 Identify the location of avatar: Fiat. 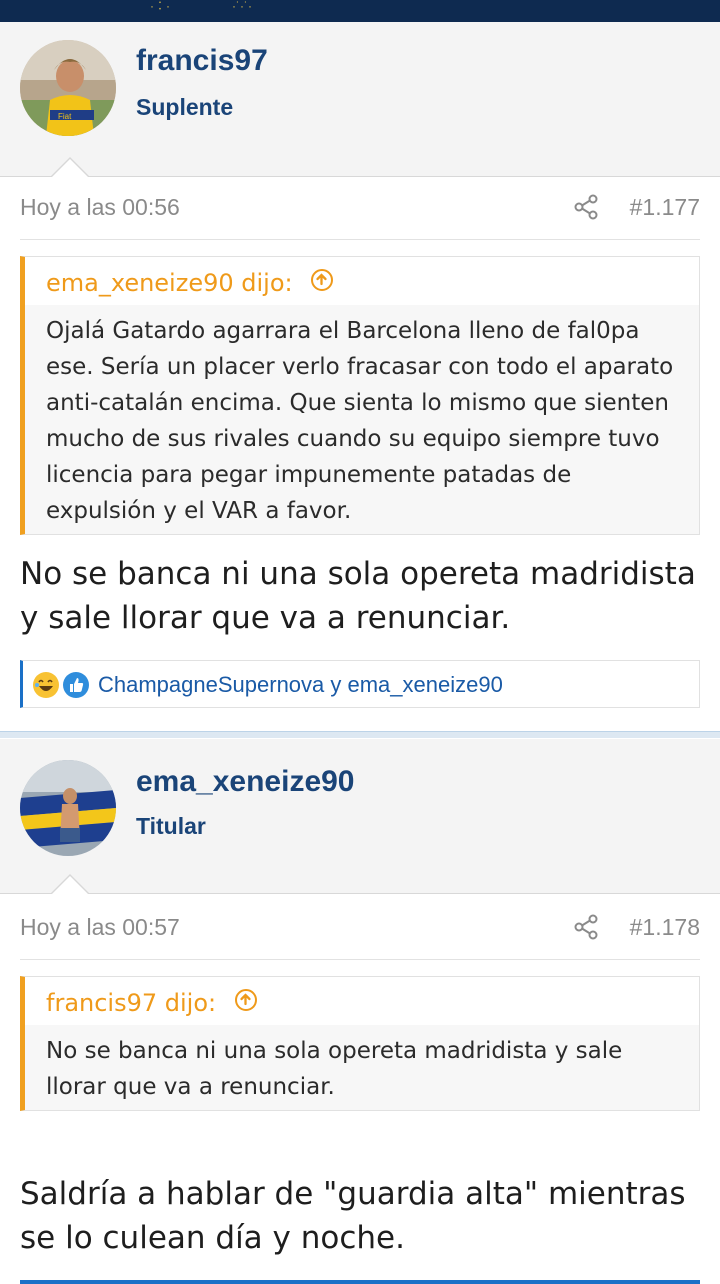
(68, 88).